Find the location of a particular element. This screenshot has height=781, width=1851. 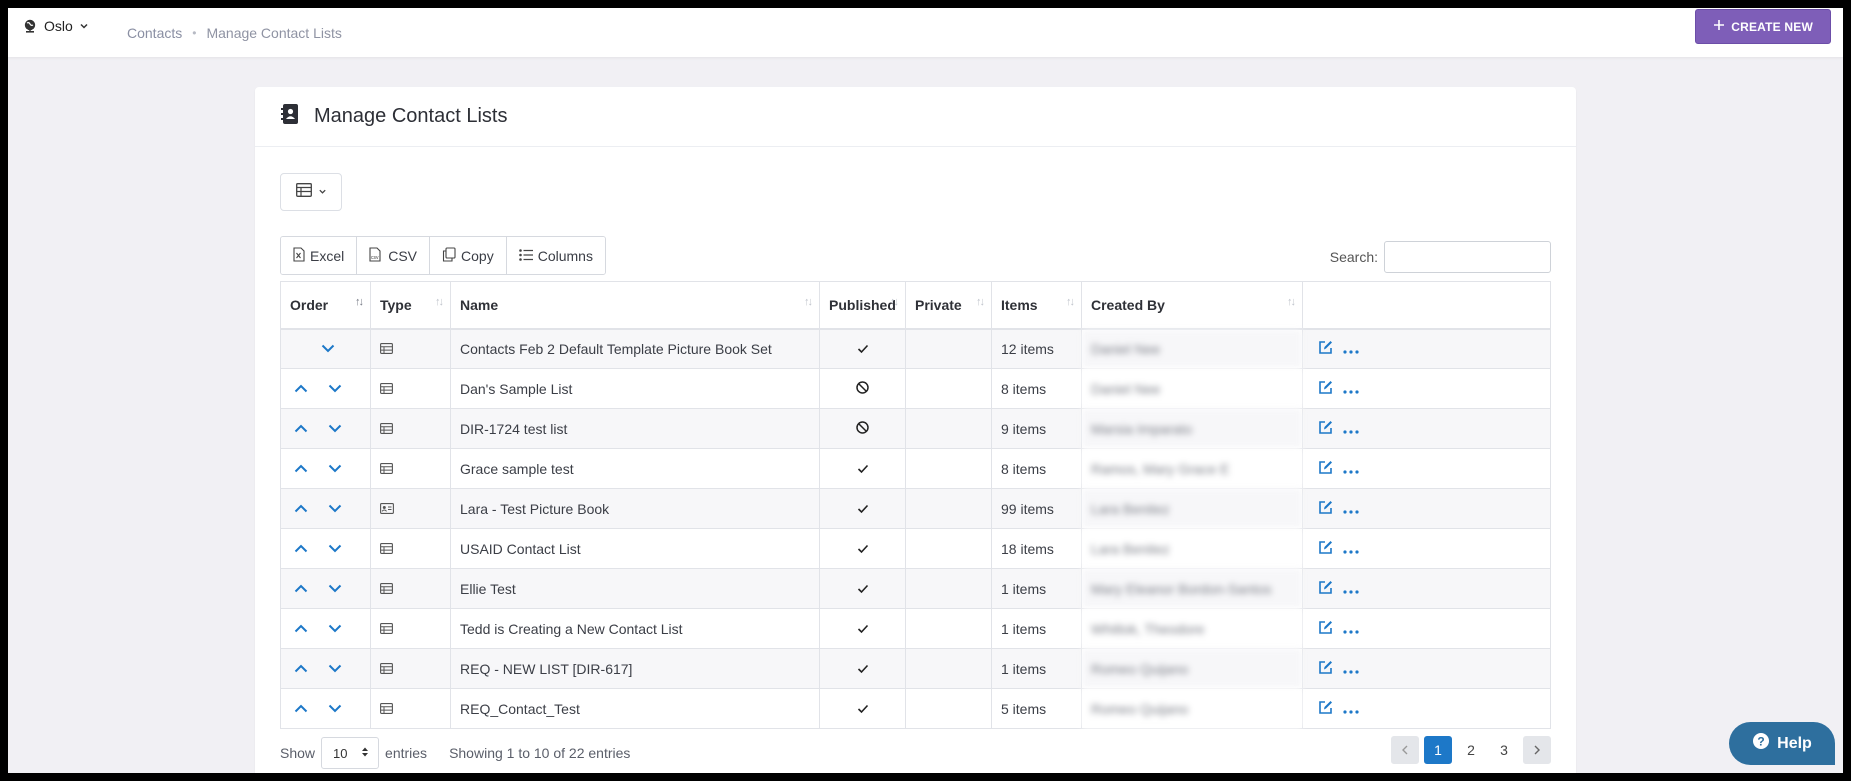

csv-button: csv CSV is located at coordinates (394, 255).